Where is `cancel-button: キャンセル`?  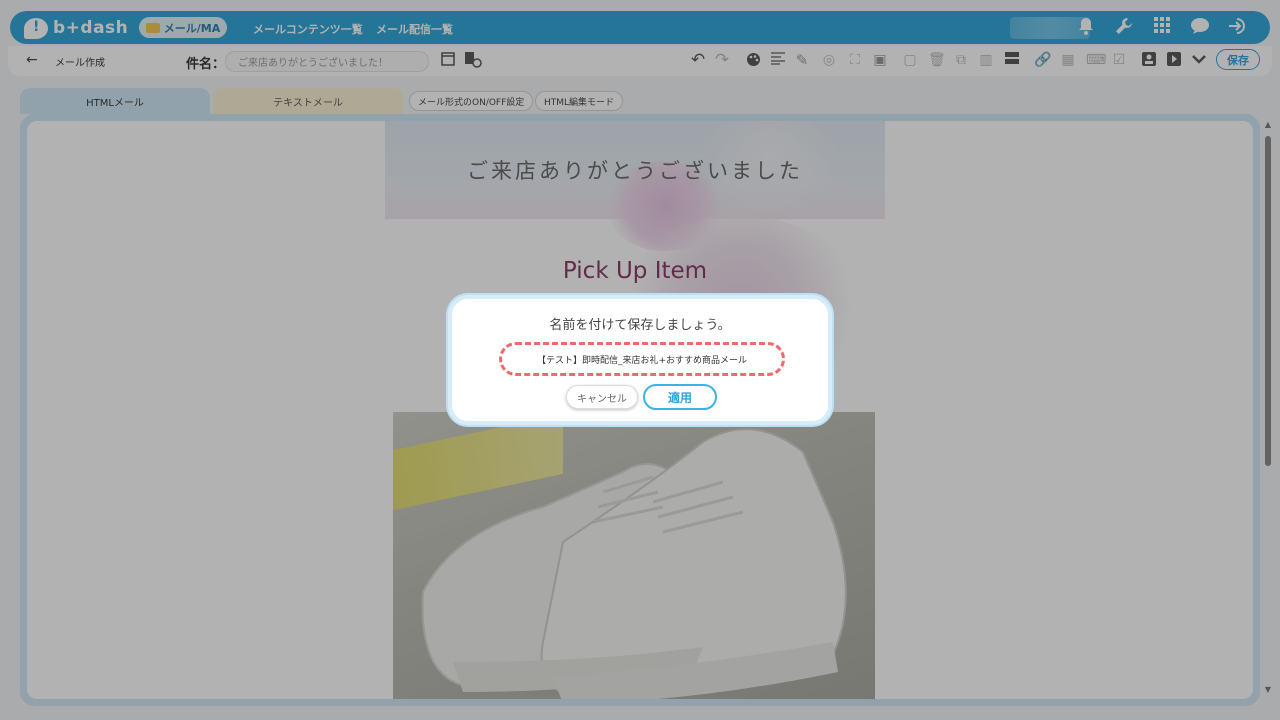 cancel-button: キャンセル is located at coordinates (602, 397).